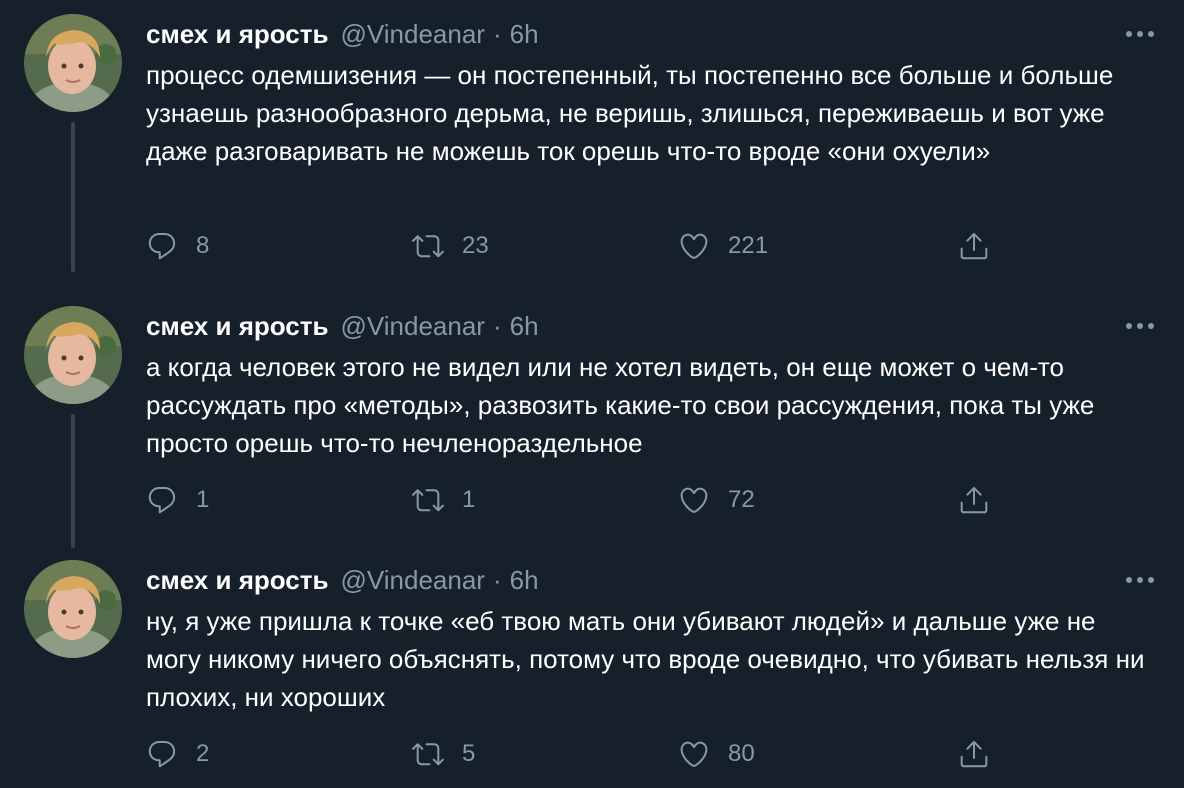 This screenshot has height=788, width=1184. What do you see at coordinates (723, 246) in the screenshot?
I see `like-button: 221` at bounding box center [723, 246].